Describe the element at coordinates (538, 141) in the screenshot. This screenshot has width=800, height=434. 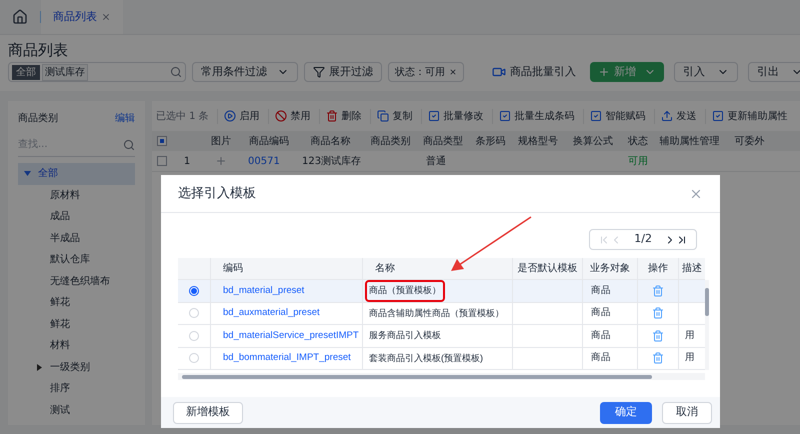
I see `column-header: 规格型号` at that location.